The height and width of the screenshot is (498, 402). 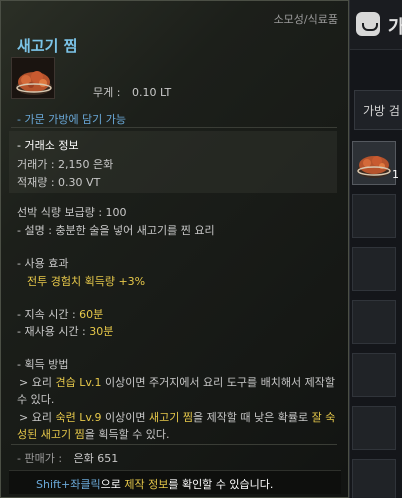 I want to click on duration: - 지속 시간 : 60분, so click(x=60, y=314).